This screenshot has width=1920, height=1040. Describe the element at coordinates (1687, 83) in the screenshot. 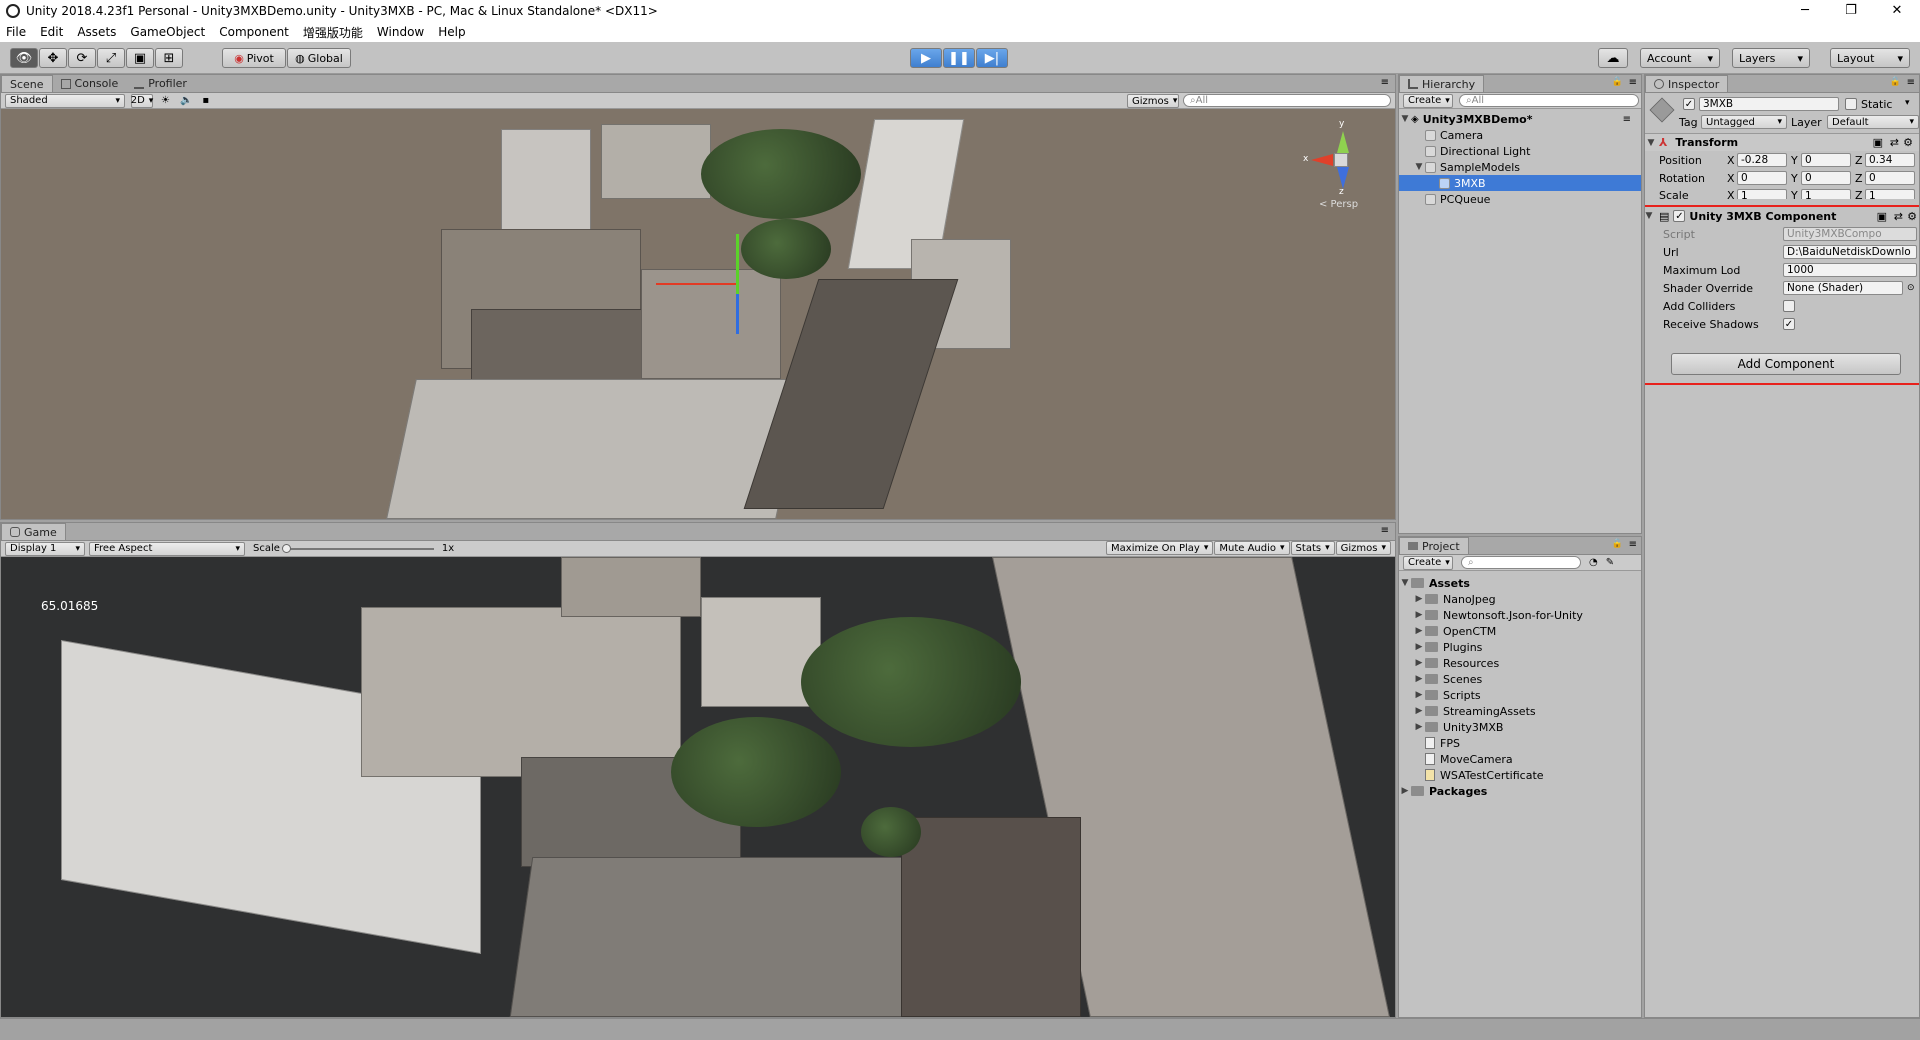

I see `tab-inspector: Inspector` at that location.